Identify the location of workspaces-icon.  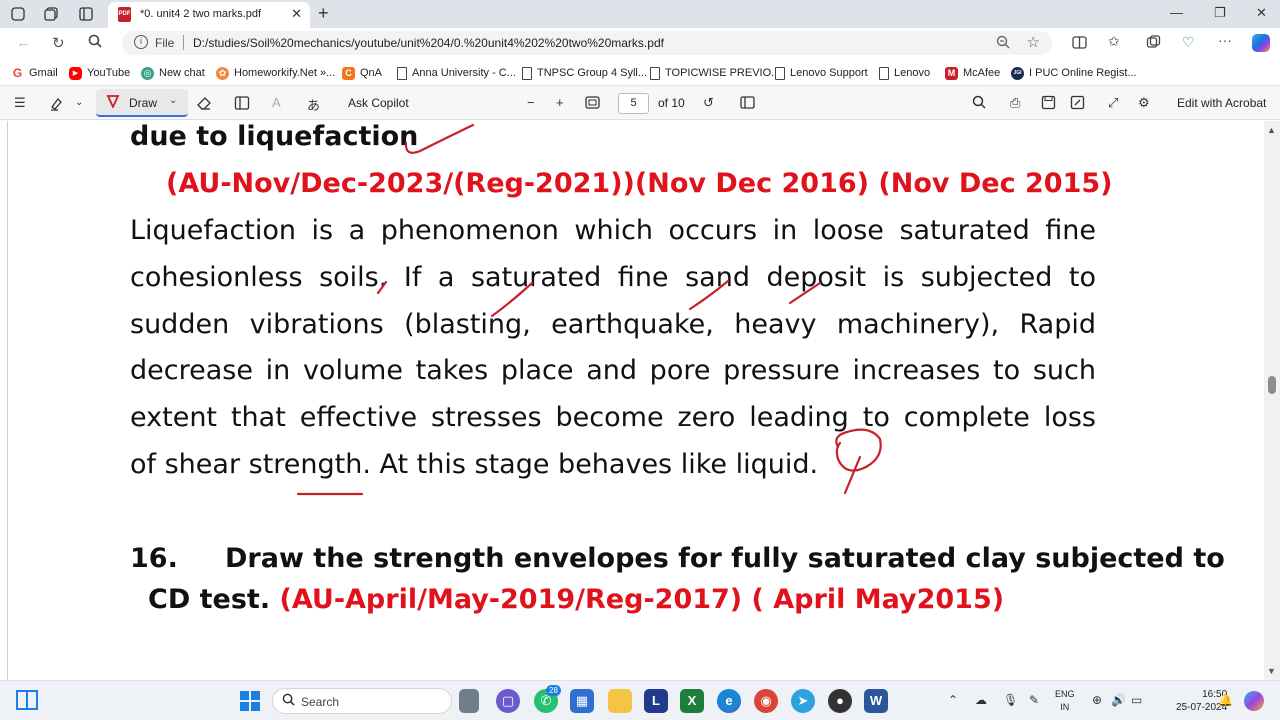
(51, 14).